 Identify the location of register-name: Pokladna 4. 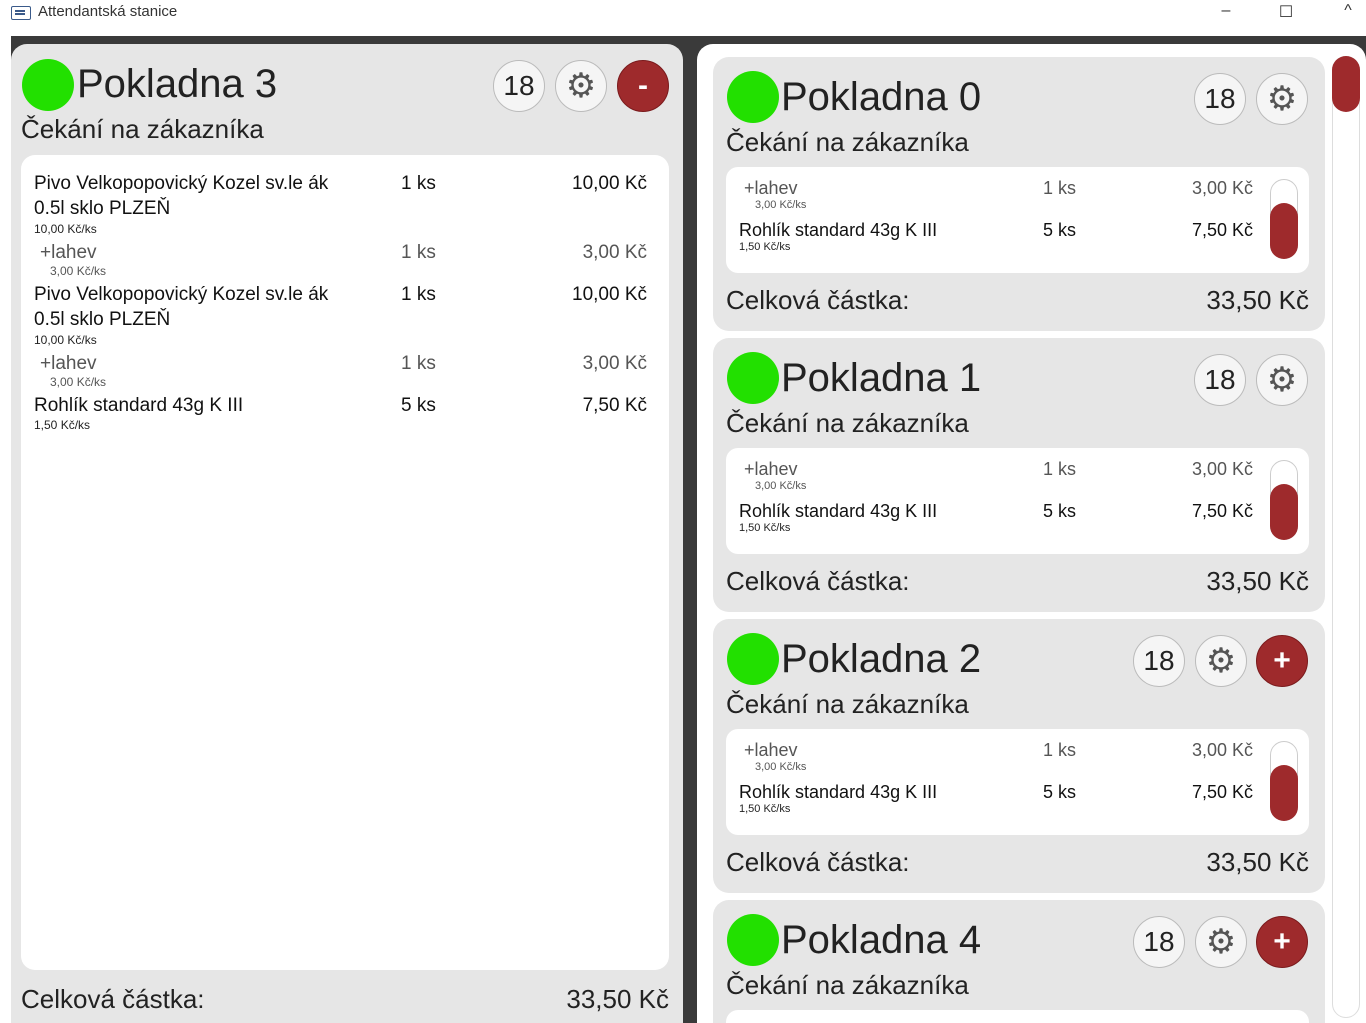
(881, 940).